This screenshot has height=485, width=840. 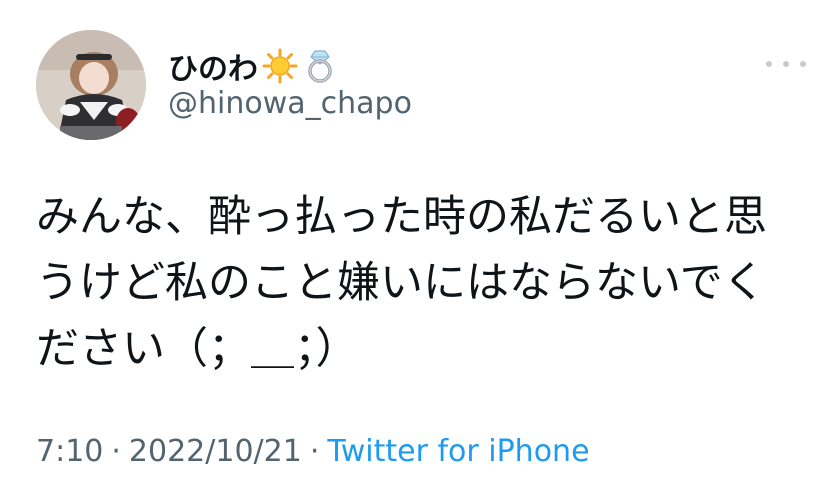 What do you see at coordinates (69, 451) in the screenshot?
I see `tweet-time: 7:10` at bounding box center [69, 451].